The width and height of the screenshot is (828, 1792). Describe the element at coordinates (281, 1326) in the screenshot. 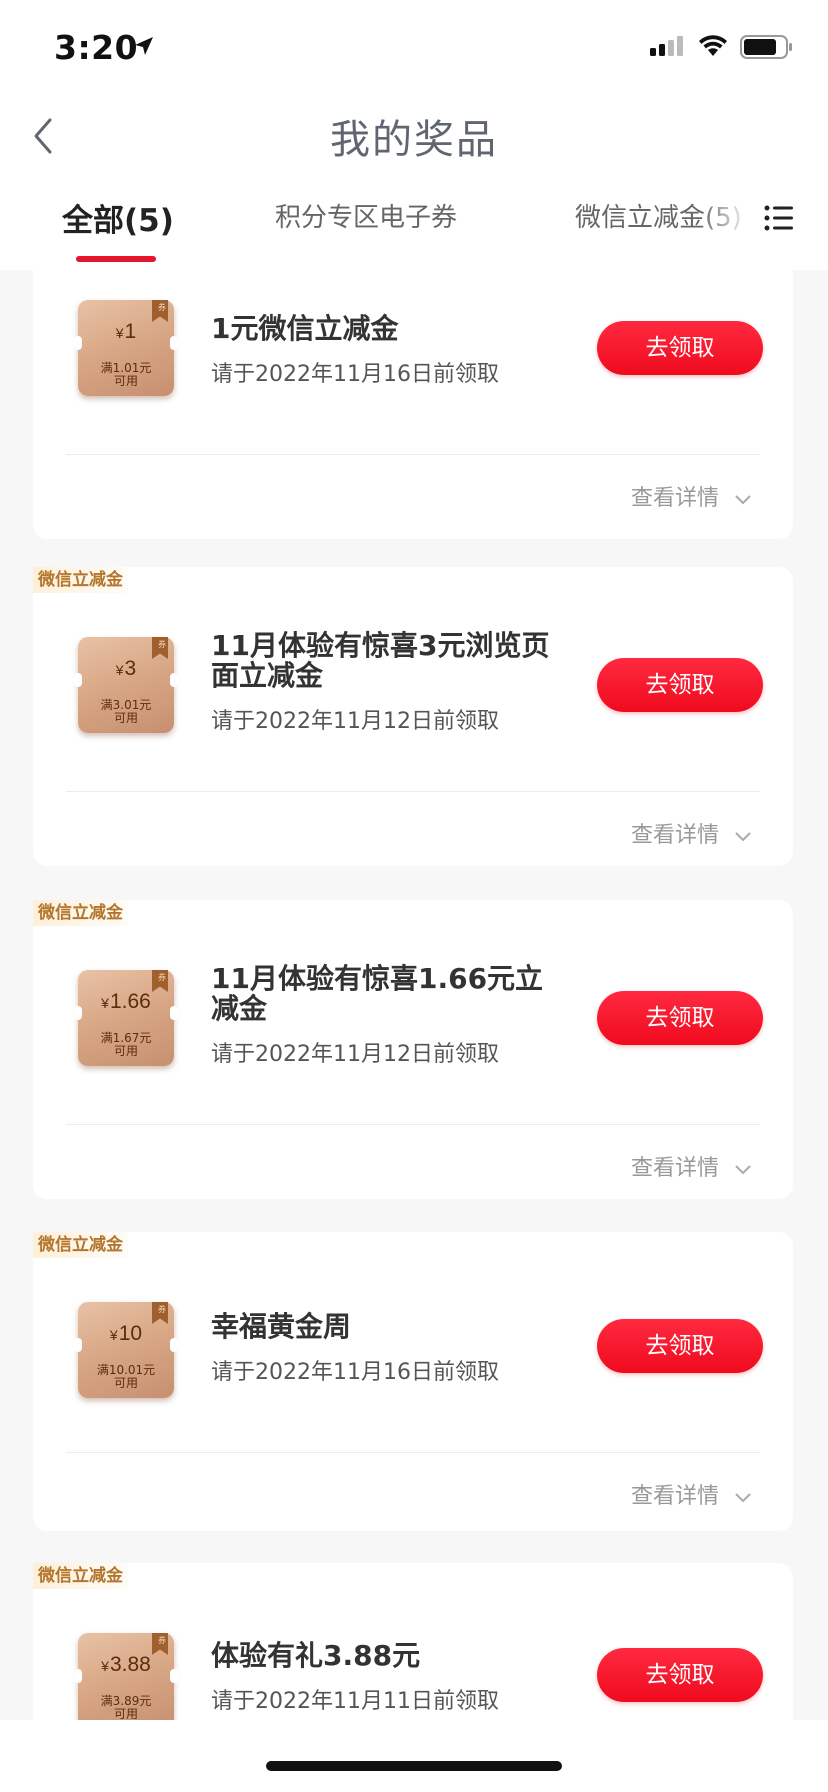

I see `prize-title: 幸福黄金周` at that location.